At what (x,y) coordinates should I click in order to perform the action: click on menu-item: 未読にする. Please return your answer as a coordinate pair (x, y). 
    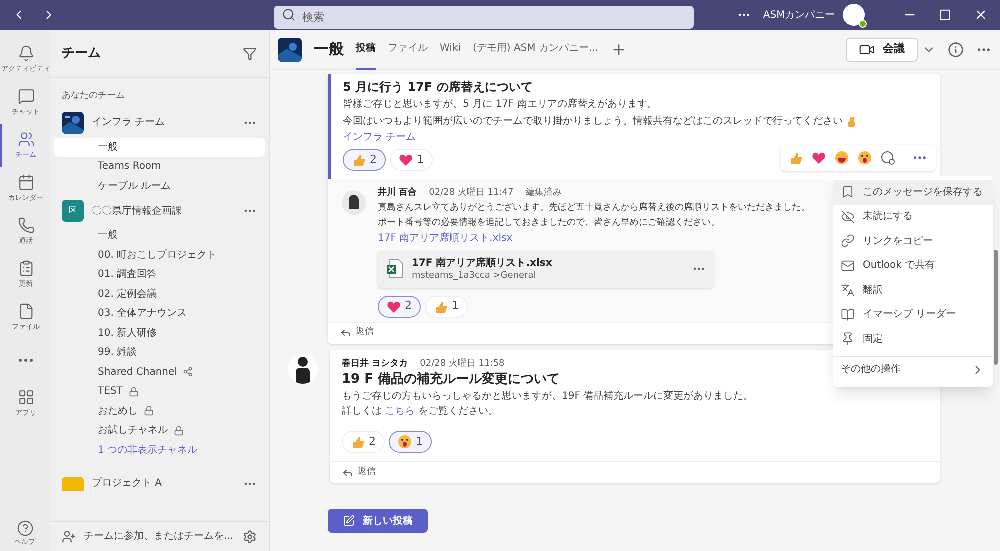
    Looking at the image, I should click on (913, 216).